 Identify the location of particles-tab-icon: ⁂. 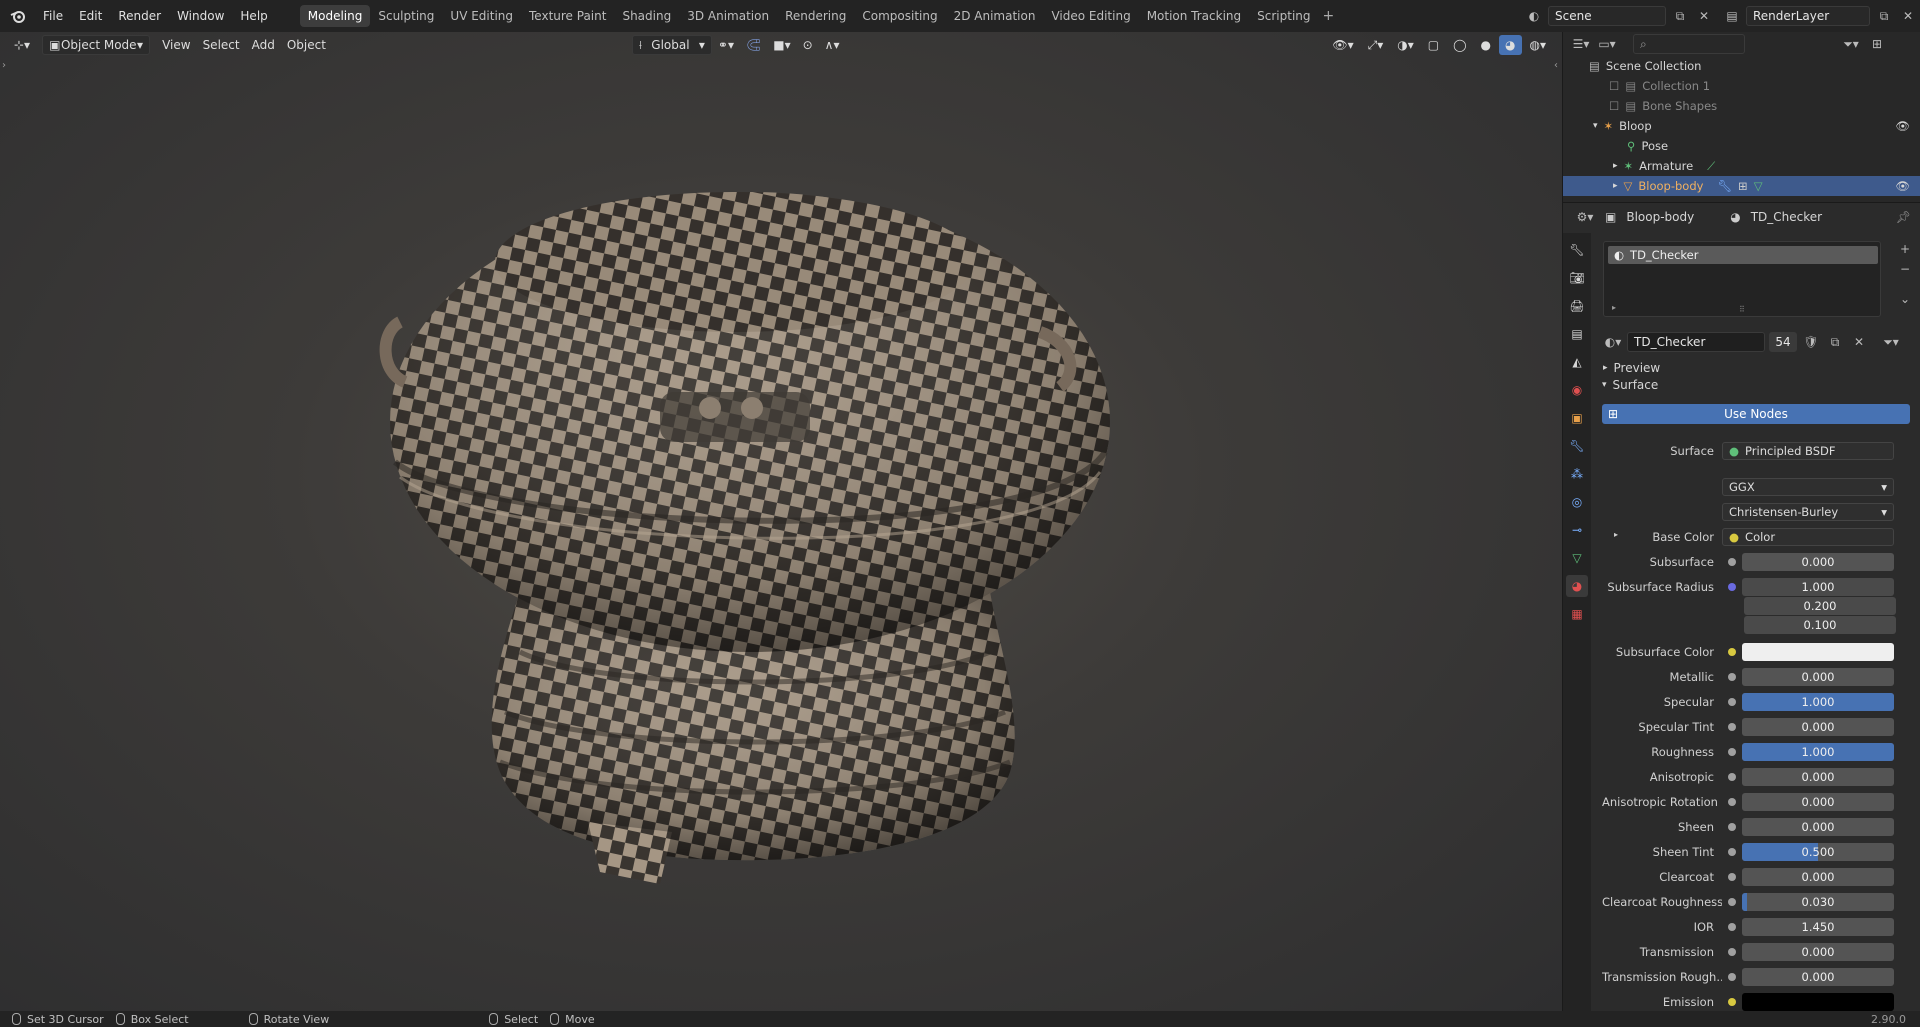
(1577, 474).